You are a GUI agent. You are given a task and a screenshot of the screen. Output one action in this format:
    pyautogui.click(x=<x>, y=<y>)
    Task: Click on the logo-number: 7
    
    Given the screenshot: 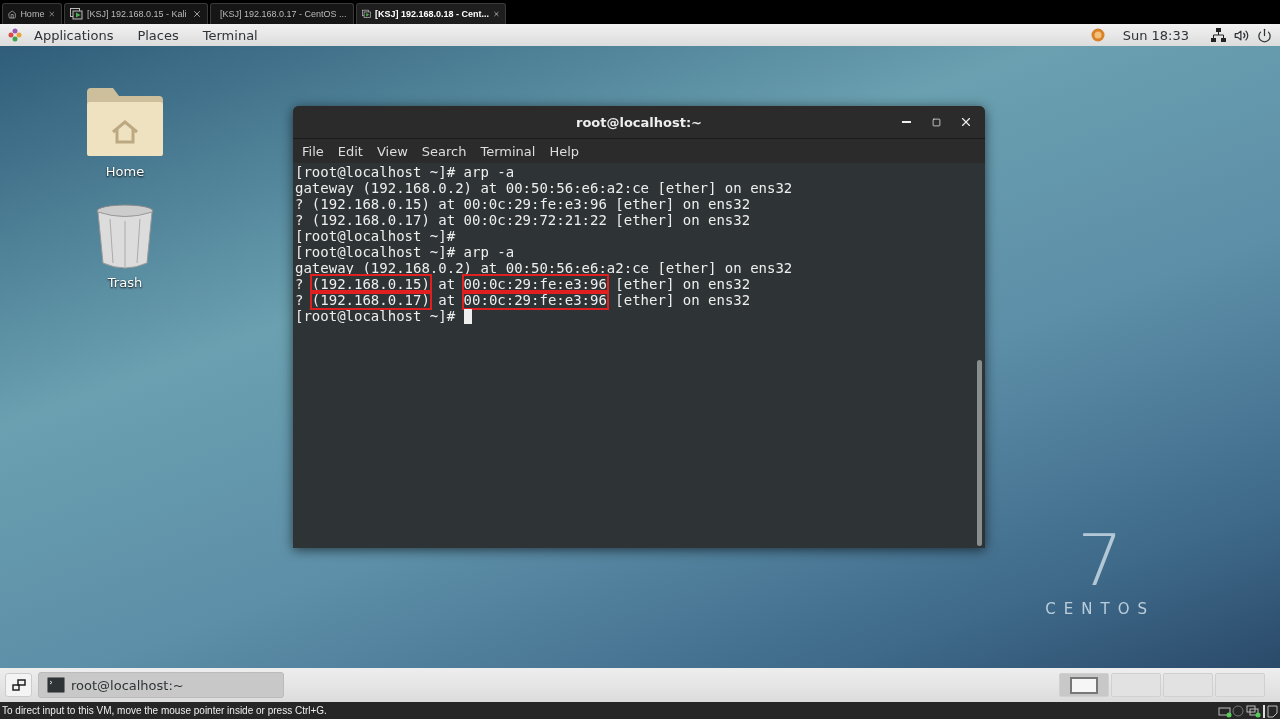 What is the action you would take?
    pyautogui.click(x=1100, y=560)
    